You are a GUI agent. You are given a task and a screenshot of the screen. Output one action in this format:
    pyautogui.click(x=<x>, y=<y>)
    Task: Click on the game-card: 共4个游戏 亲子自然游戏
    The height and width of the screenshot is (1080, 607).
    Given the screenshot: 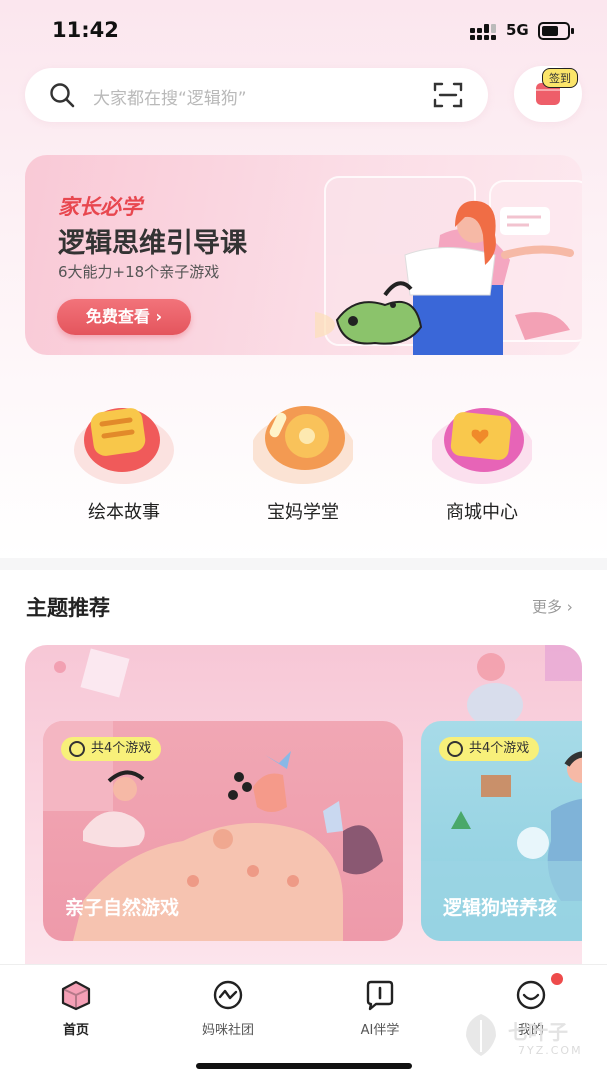 What is the action you would take?
    pyautogui.click(x=223, y=831)
    